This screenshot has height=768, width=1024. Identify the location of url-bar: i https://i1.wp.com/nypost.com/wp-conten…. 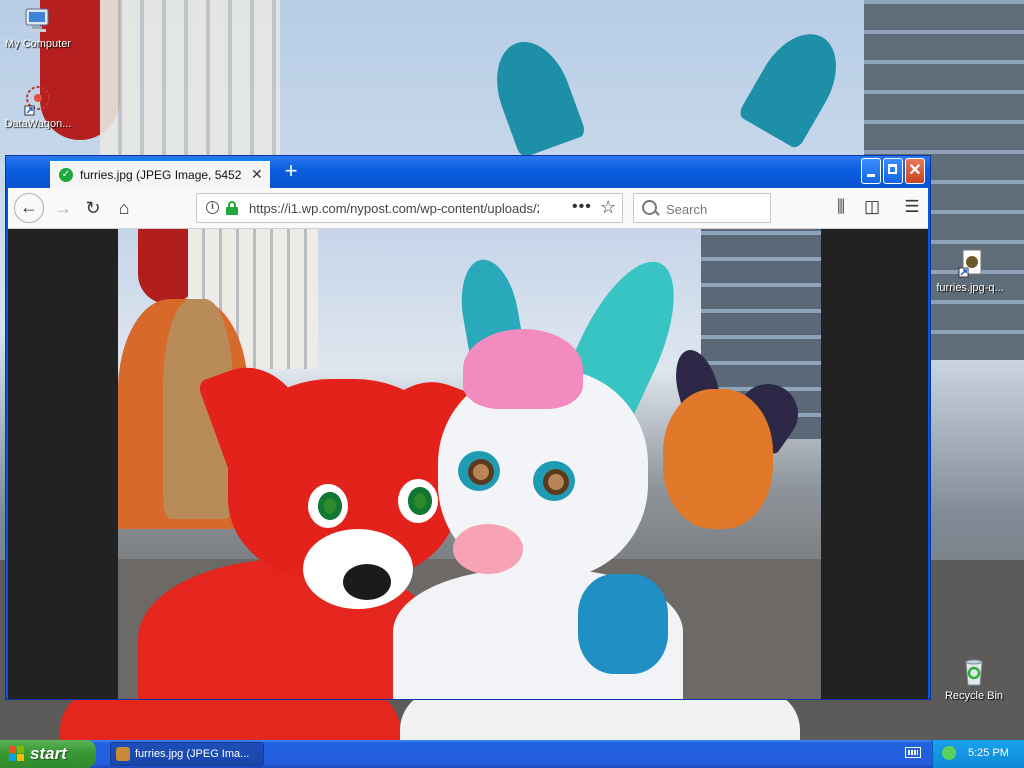
(409, 208).